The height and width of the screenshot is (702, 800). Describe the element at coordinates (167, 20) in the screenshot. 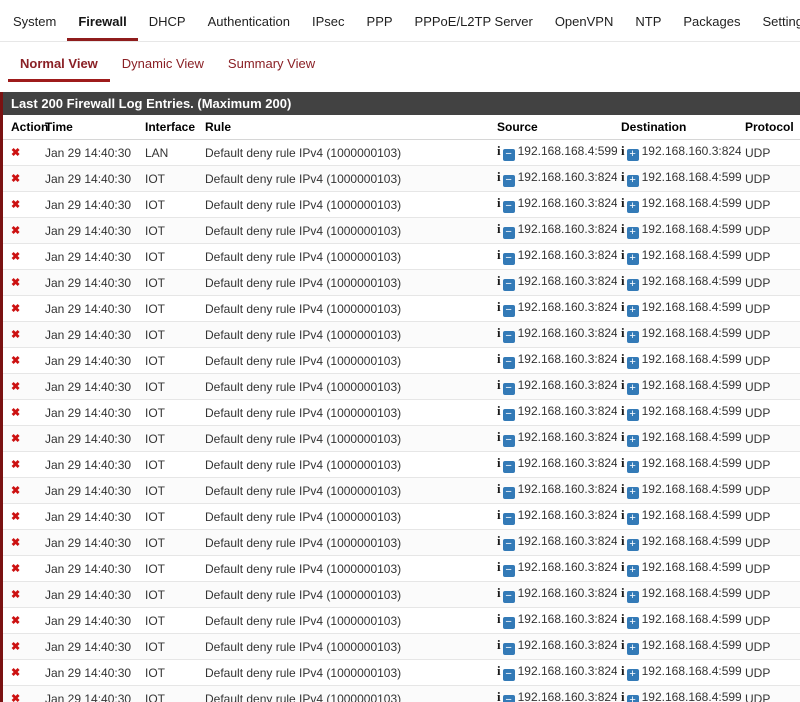

I see `nav-item-dhcp: DHCP` at that location.